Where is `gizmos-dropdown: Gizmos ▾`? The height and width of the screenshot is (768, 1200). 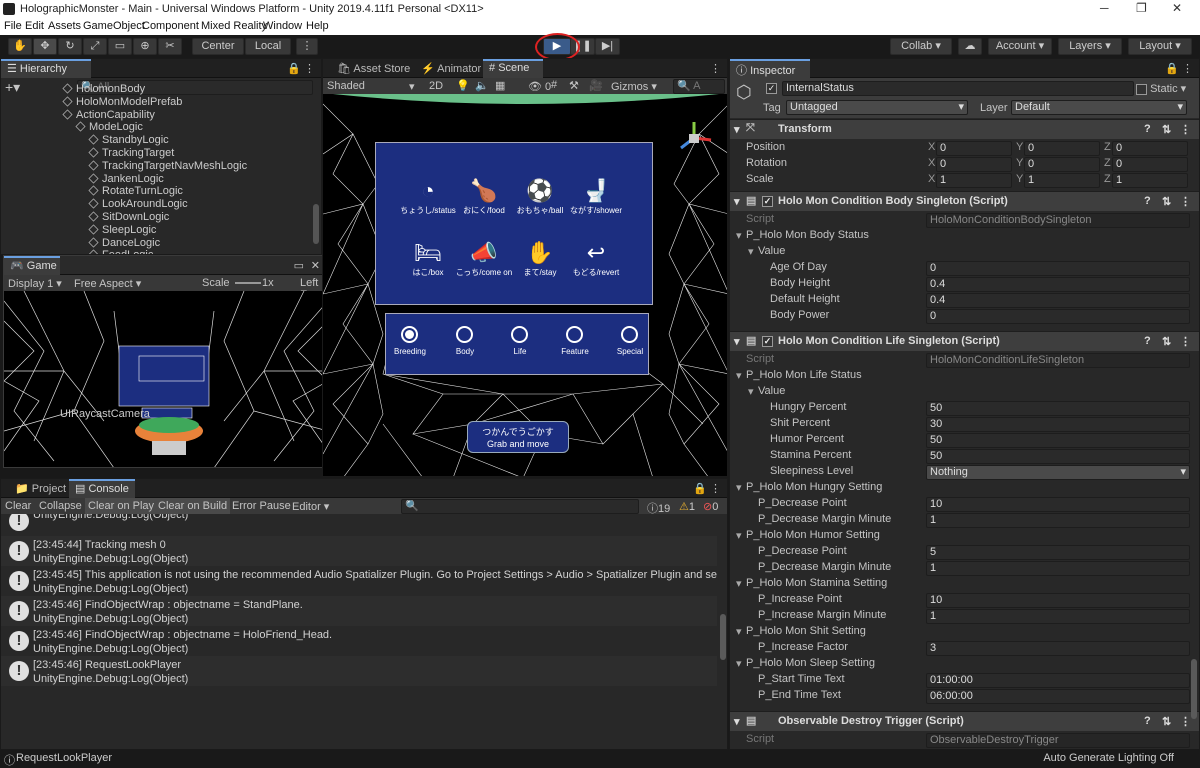 gizmos-dropdown: Gizmos ▾ is located at coordinates (634, 86).